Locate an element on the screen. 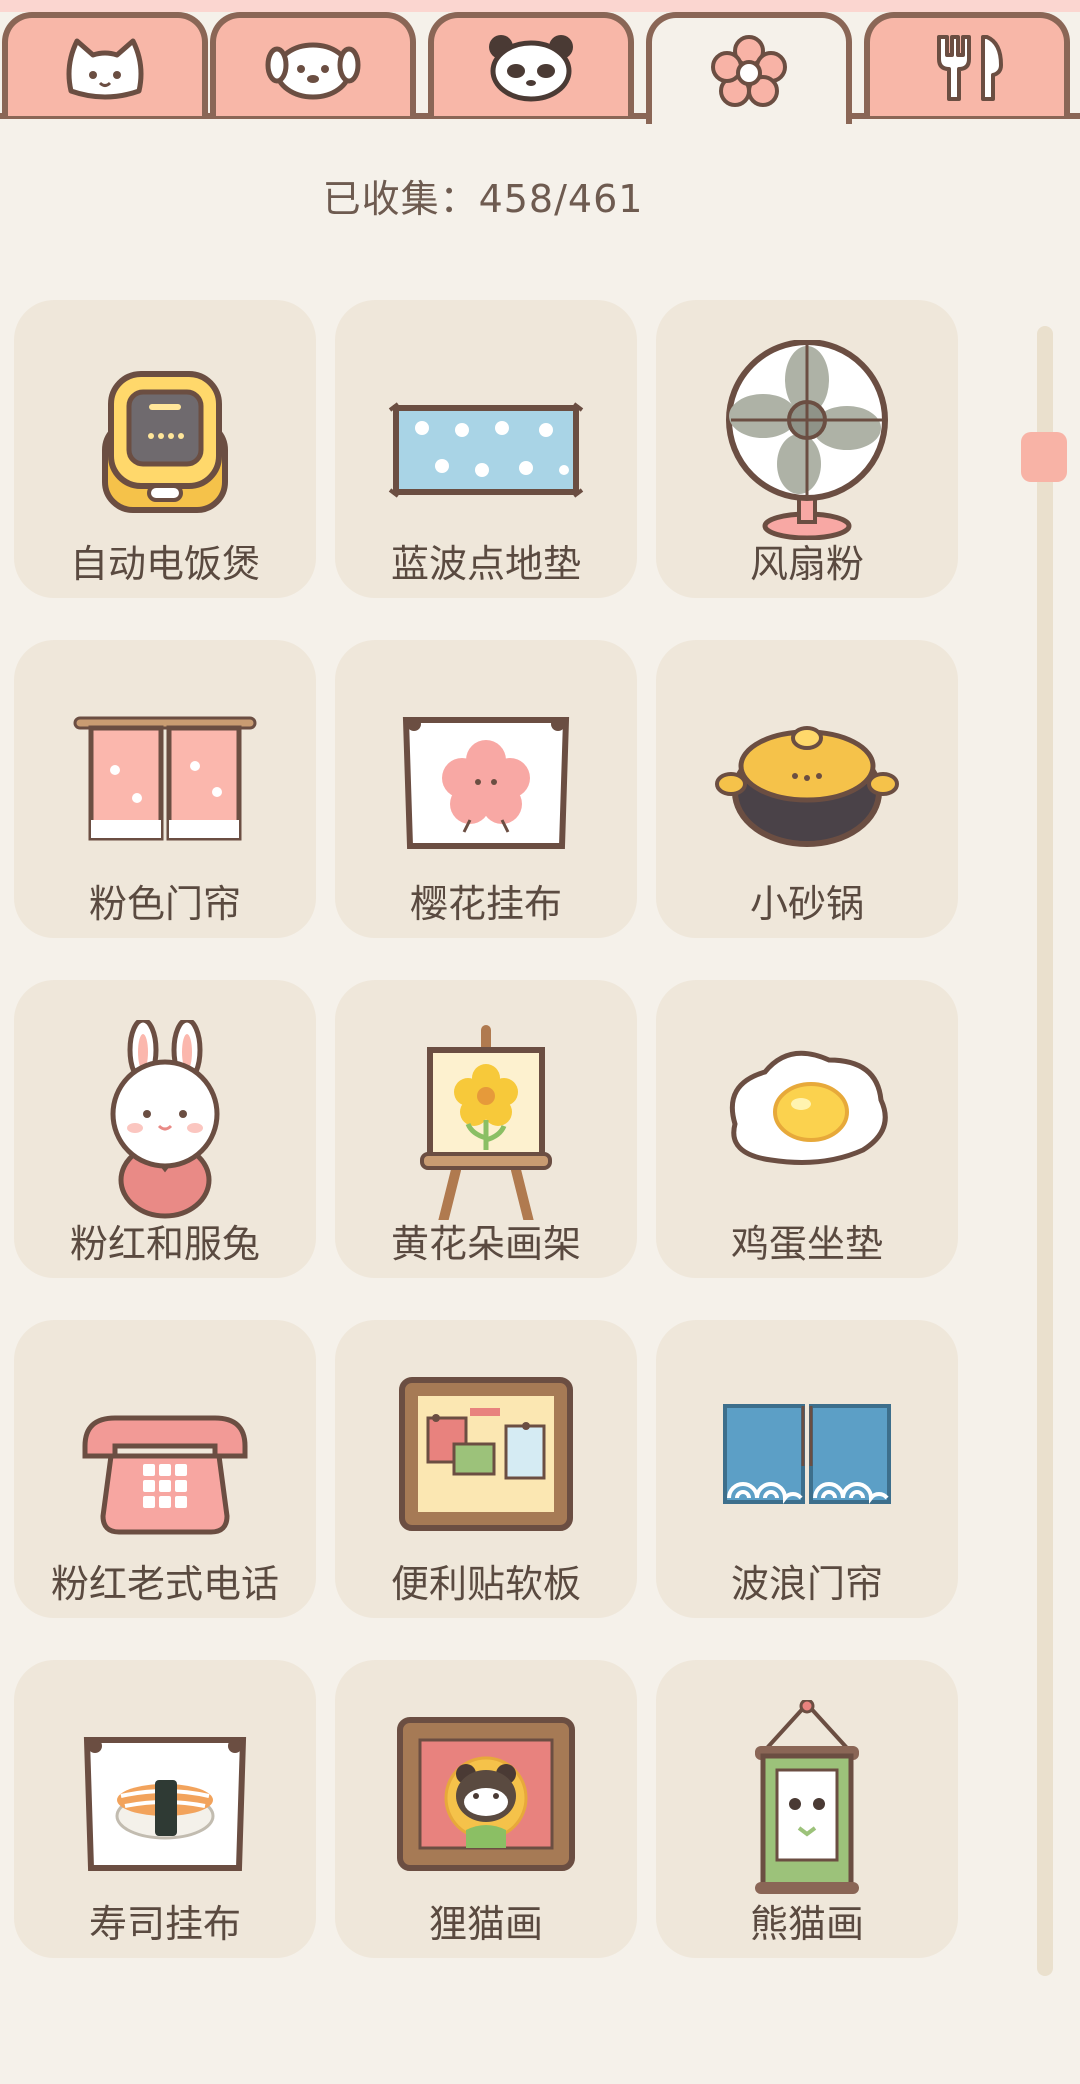  corkboard-icon is located at coordinates (486, 1454).